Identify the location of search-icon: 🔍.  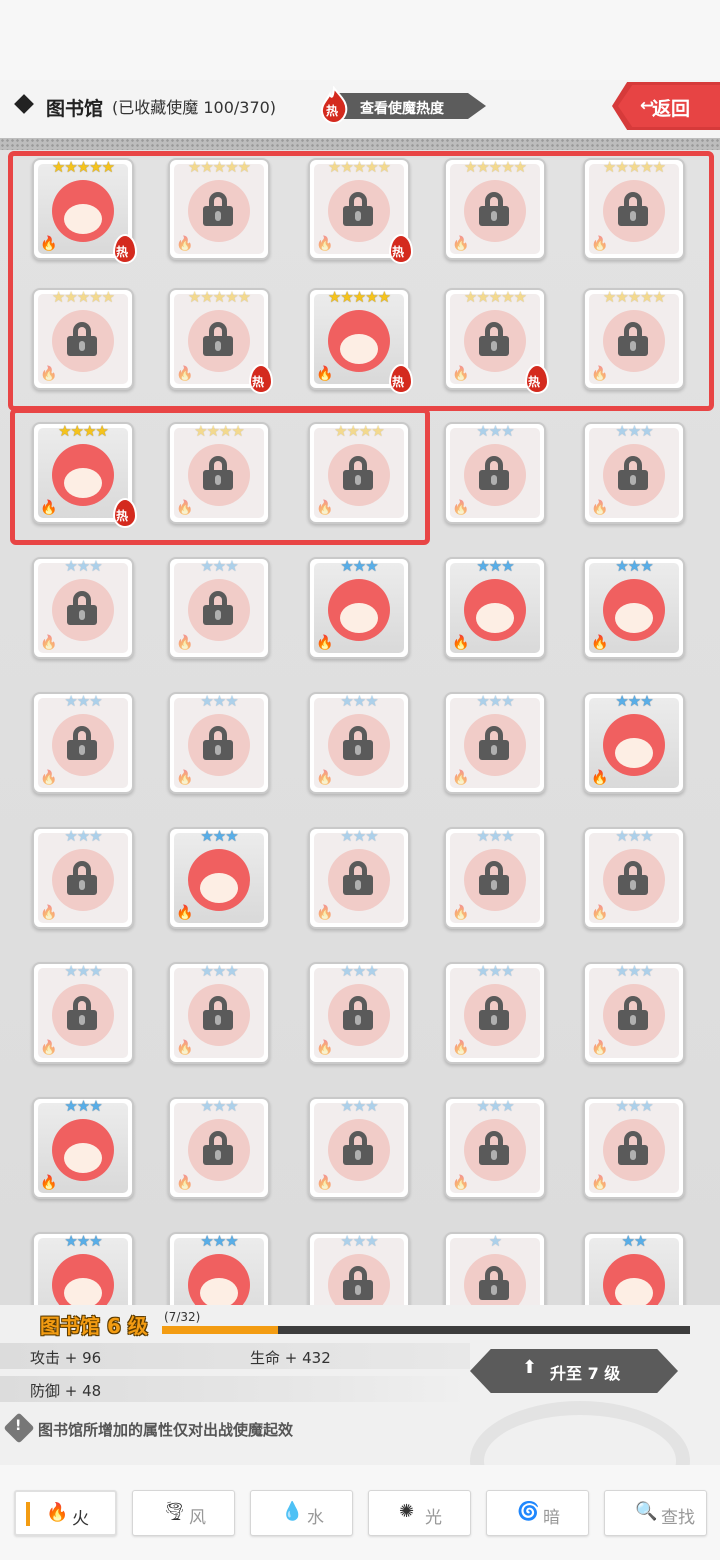
(646, 1511).